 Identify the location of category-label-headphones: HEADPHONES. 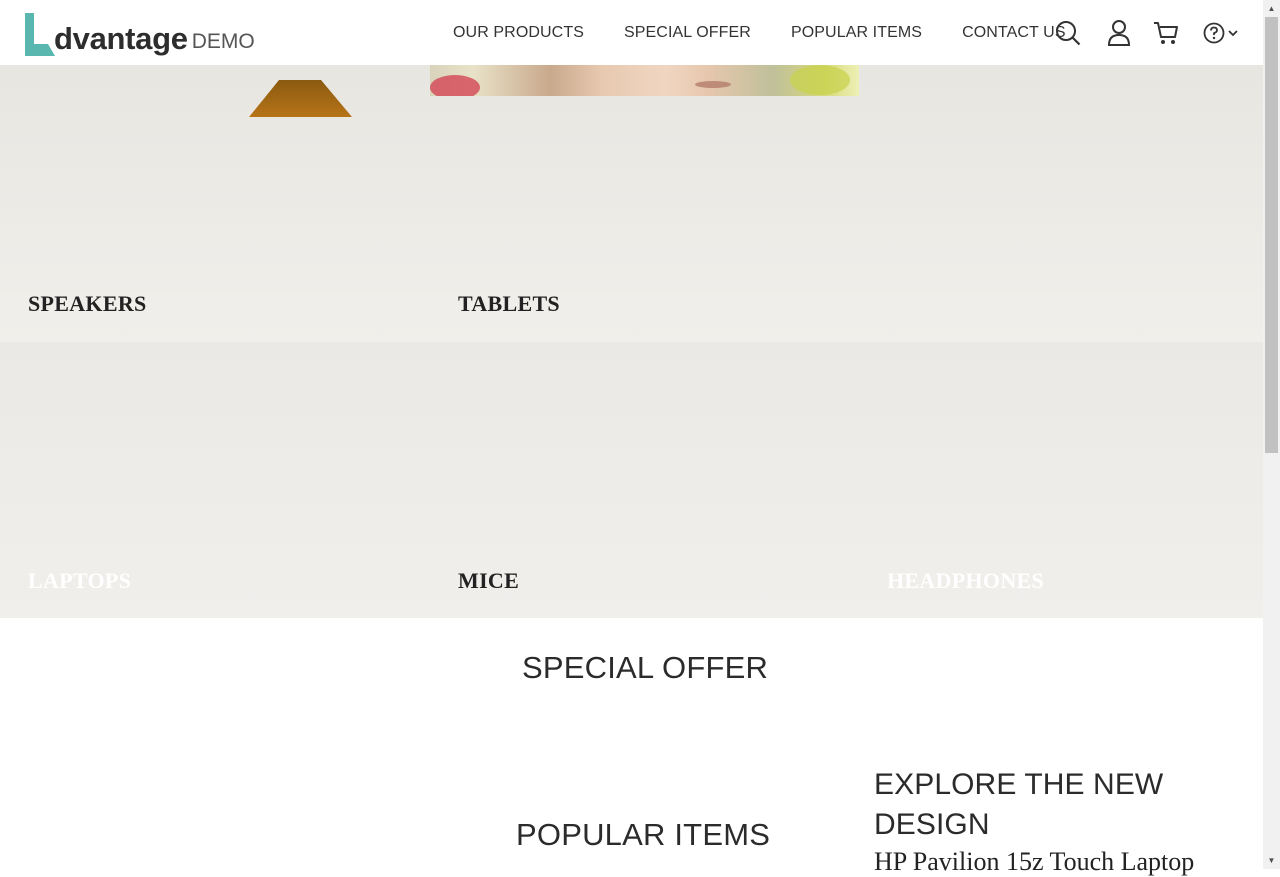
(966, 580).